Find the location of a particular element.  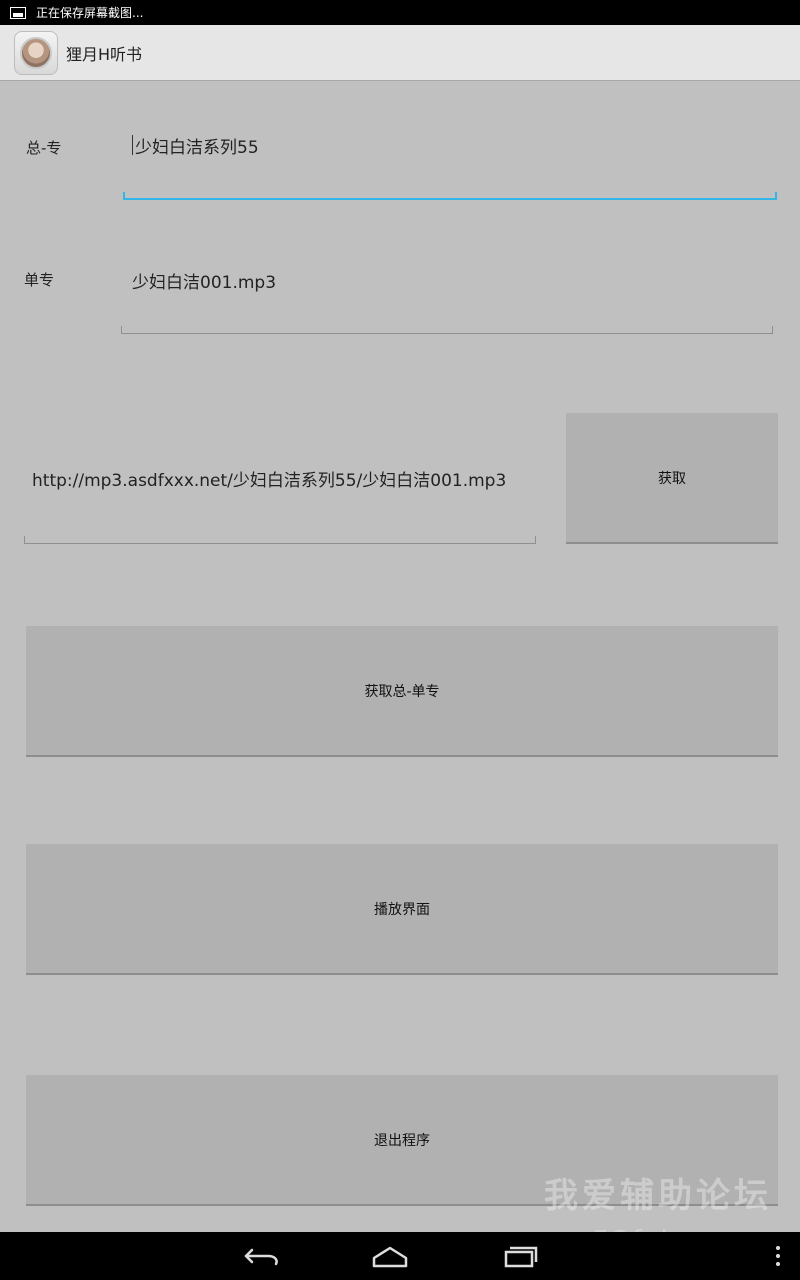

play-screen-button: 播放界面 is located at coordinates (402, 909).